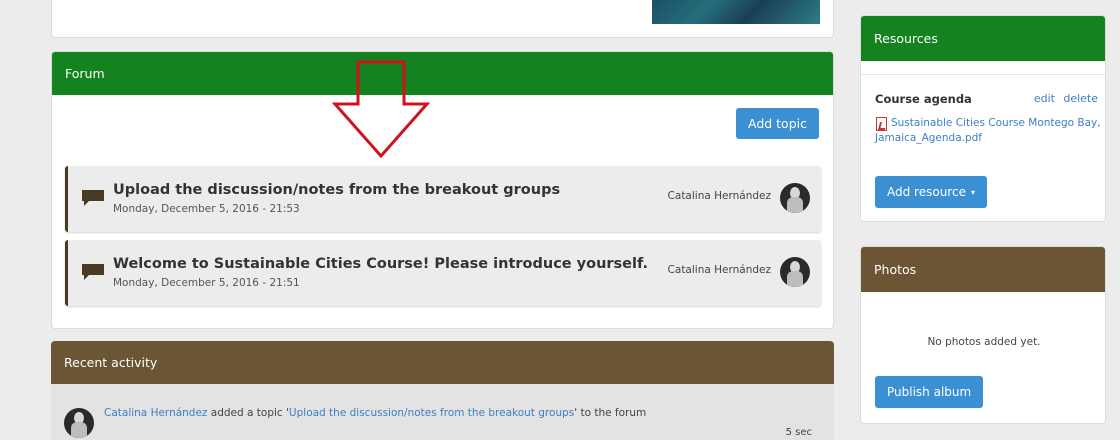 Image resolution: width=1120 pixels, height=440 pixels. I want to click on forum-header-title: Forum, so click(85, 73).